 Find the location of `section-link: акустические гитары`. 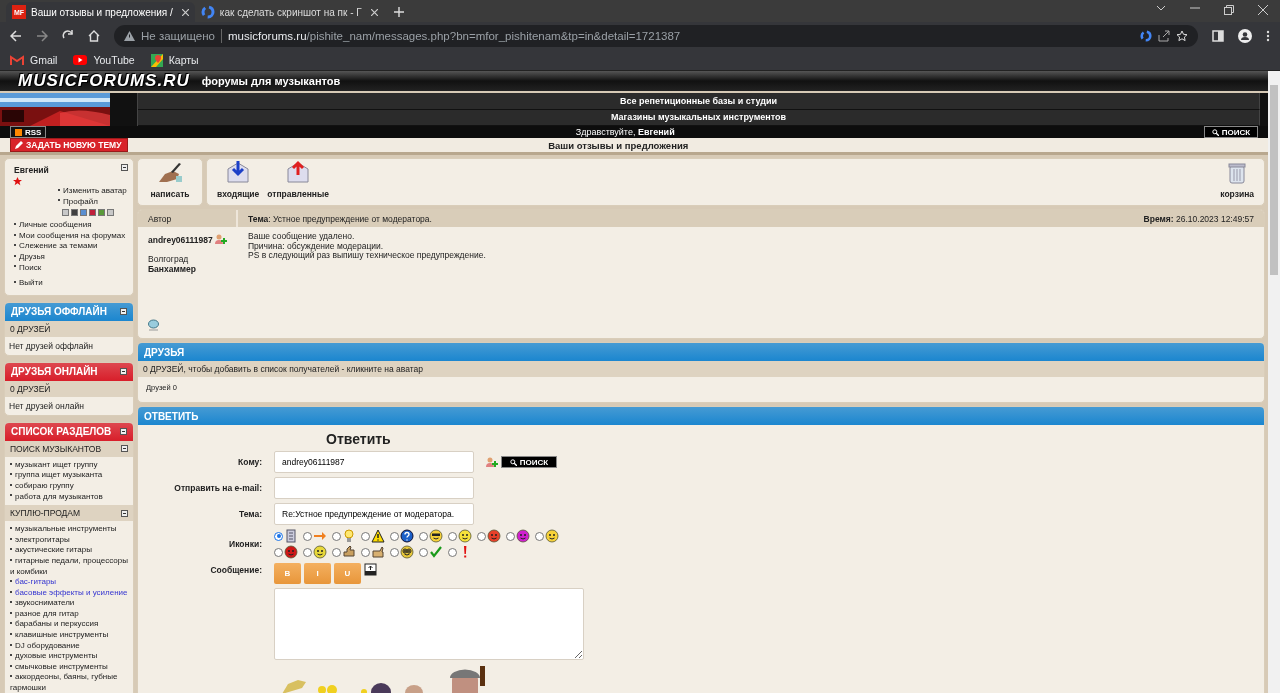

section-link: акустические гитары is located at coordinates (71, 550).